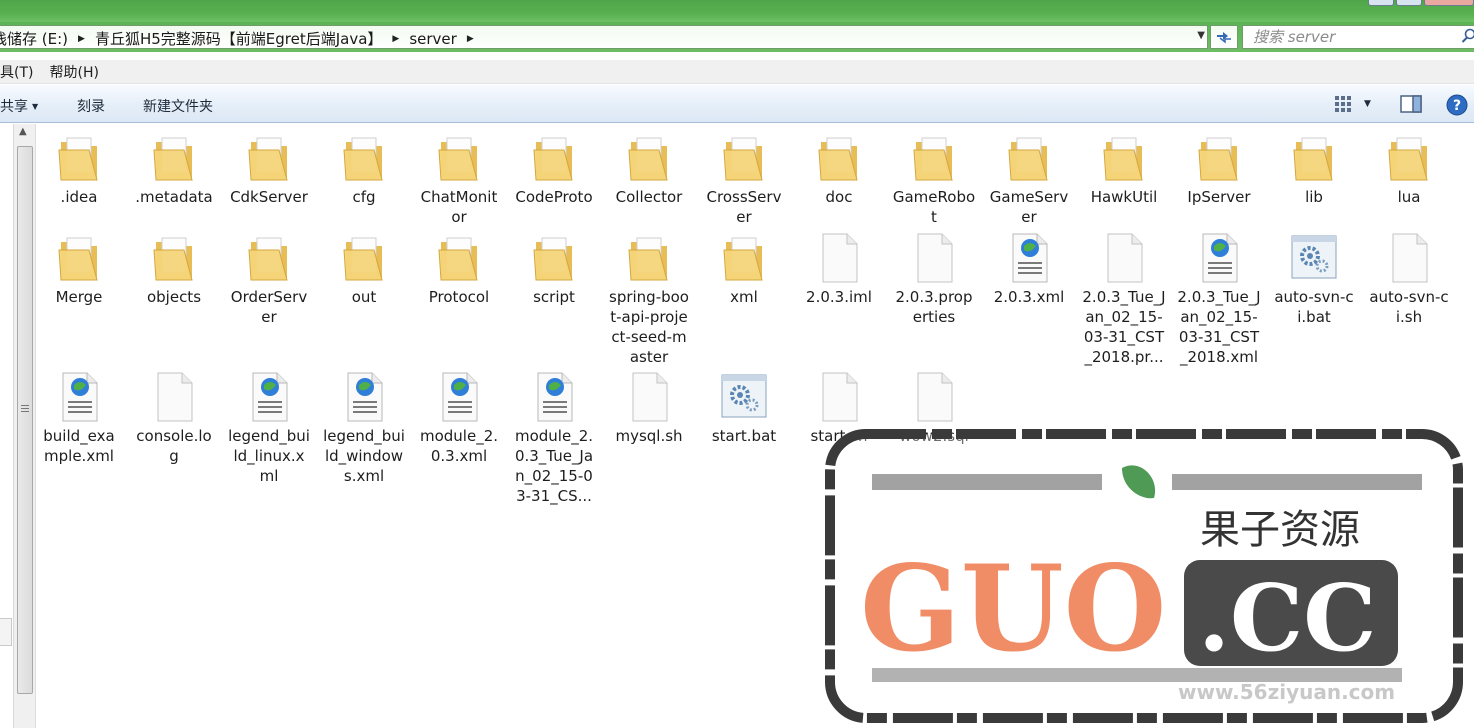  Describe the element at coordinates (1029, 178) in the screenshot. I see `file-item: GameServer` at that location.